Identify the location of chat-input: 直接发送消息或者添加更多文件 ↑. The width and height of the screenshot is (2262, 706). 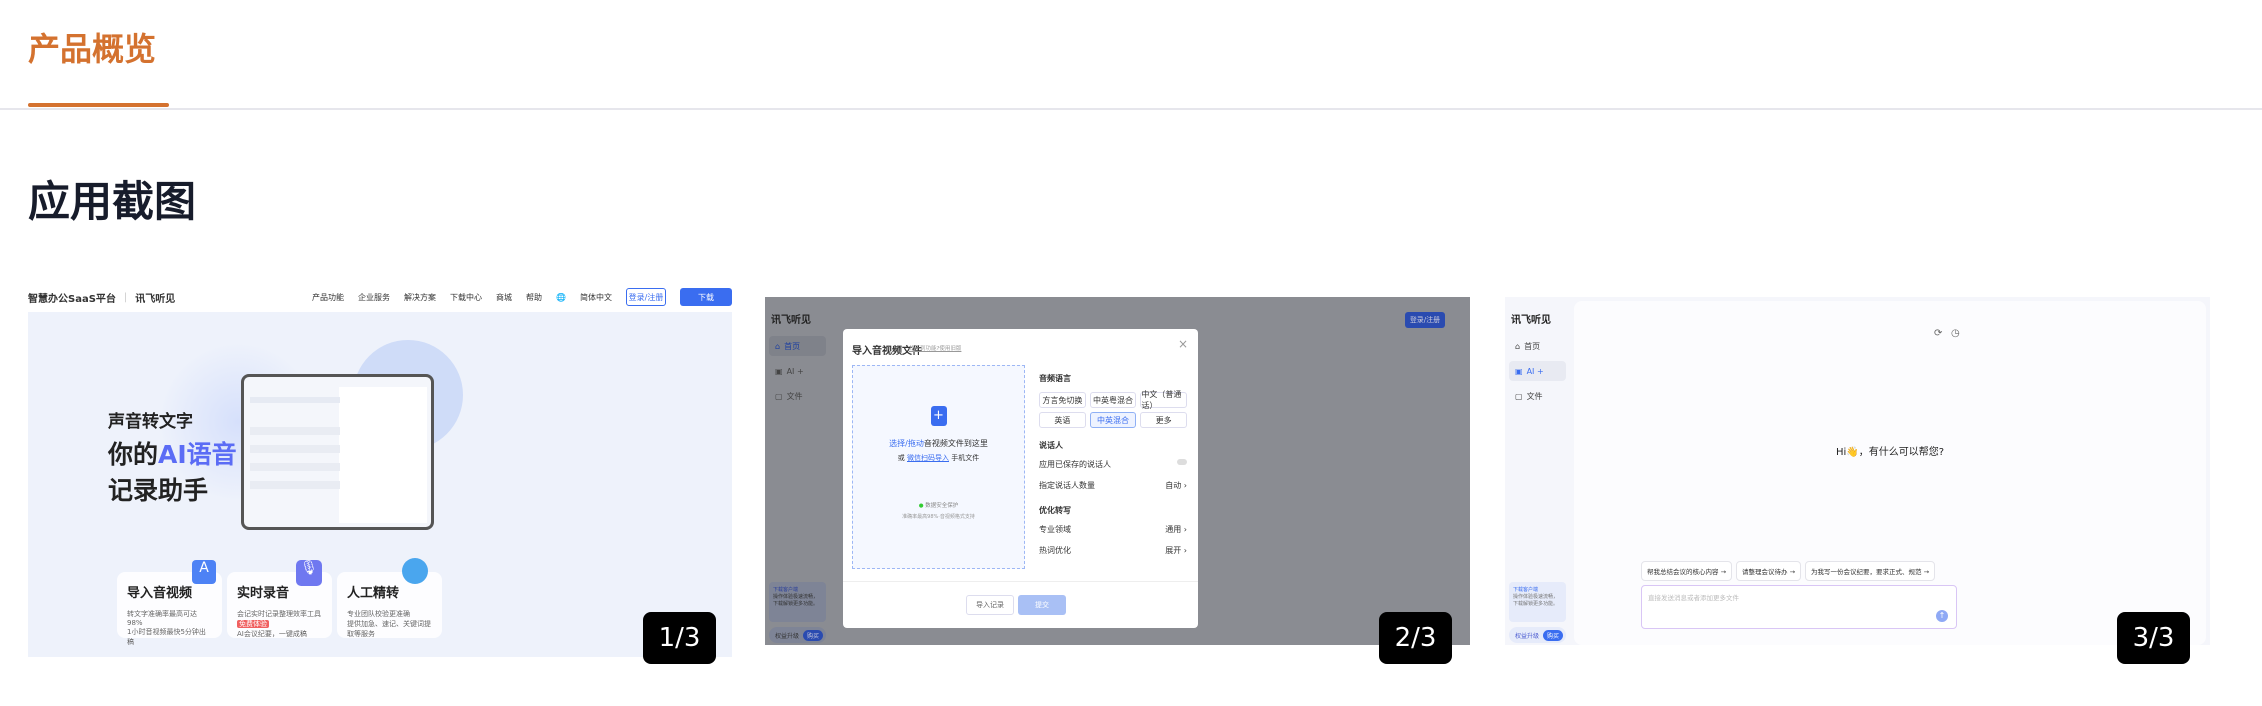
(1799, 607).